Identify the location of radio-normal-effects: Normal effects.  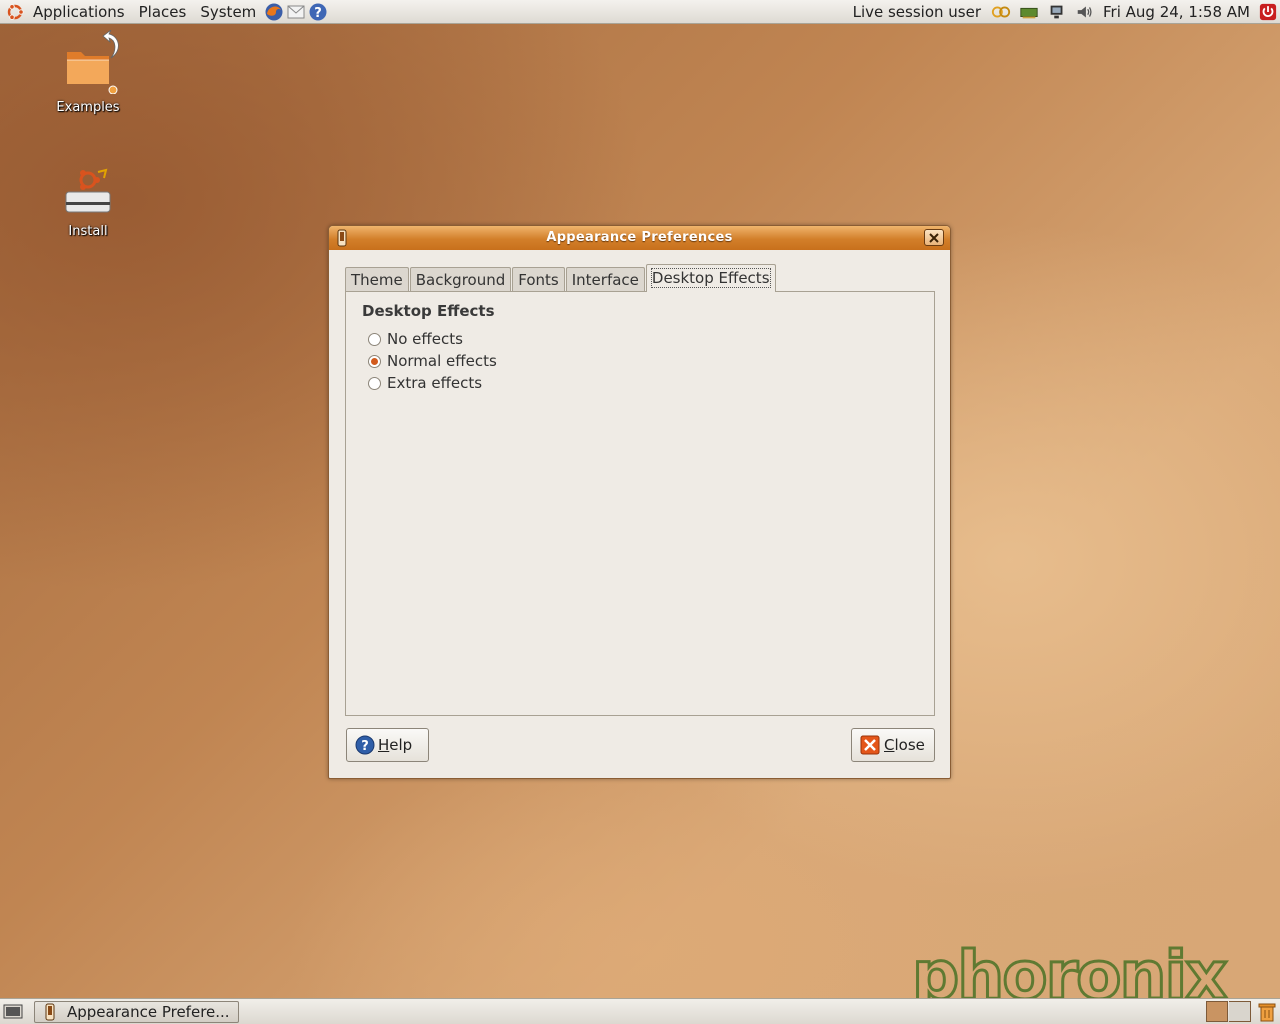
(432, 361).